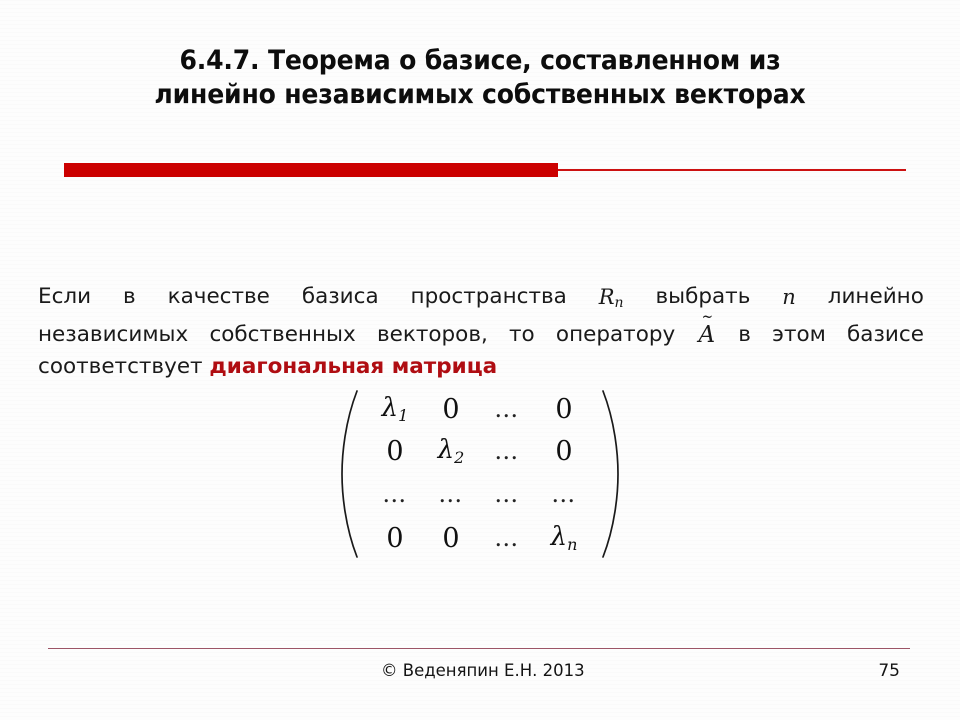  I want to click on body-word: качестве, so click(218, 296).